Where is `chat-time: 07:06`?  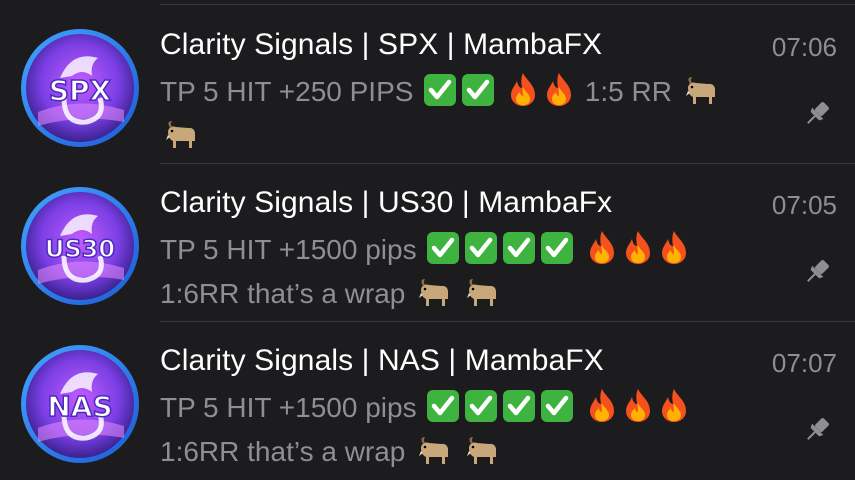 chat-time: 07:06 is located at coordinates (804, 47).